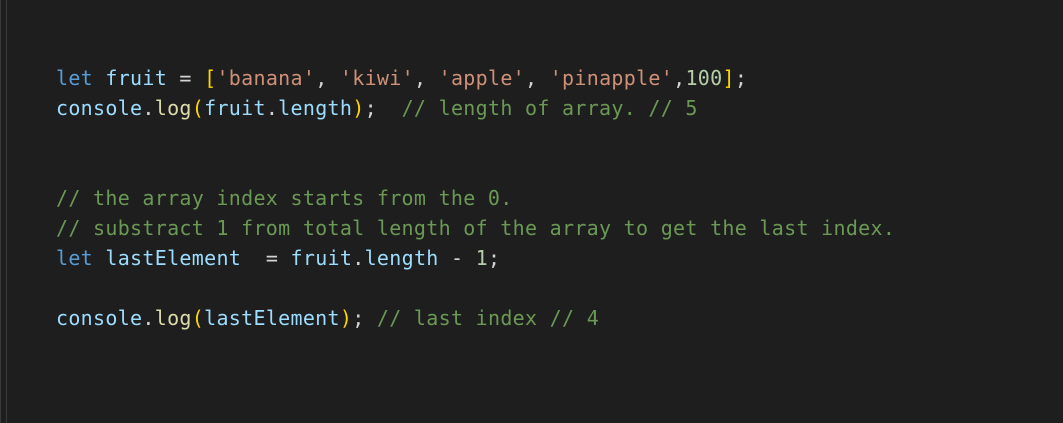  Describe the element at coordinates (482, 78) in the screenshot. I see `code-token: 'apple'` at that location.